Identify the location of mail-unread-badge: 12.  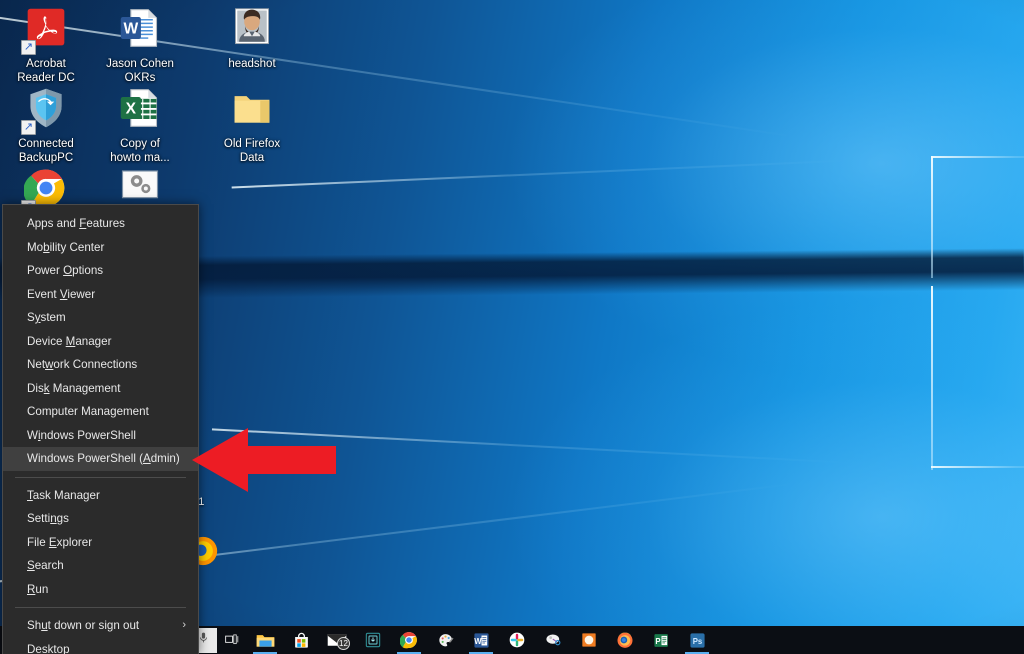
(343, 643).